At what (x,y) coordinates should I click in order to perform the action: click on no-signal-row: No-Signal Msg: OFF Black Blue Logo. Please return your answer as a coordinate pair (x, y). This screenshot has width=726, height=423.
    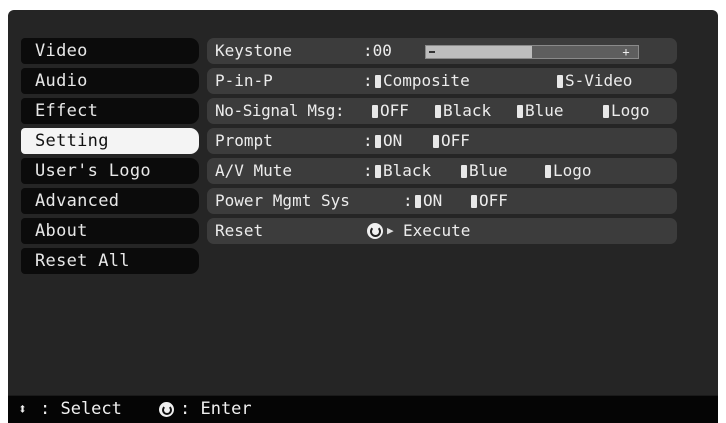
    Looking at the image, I should click on (442, 111).